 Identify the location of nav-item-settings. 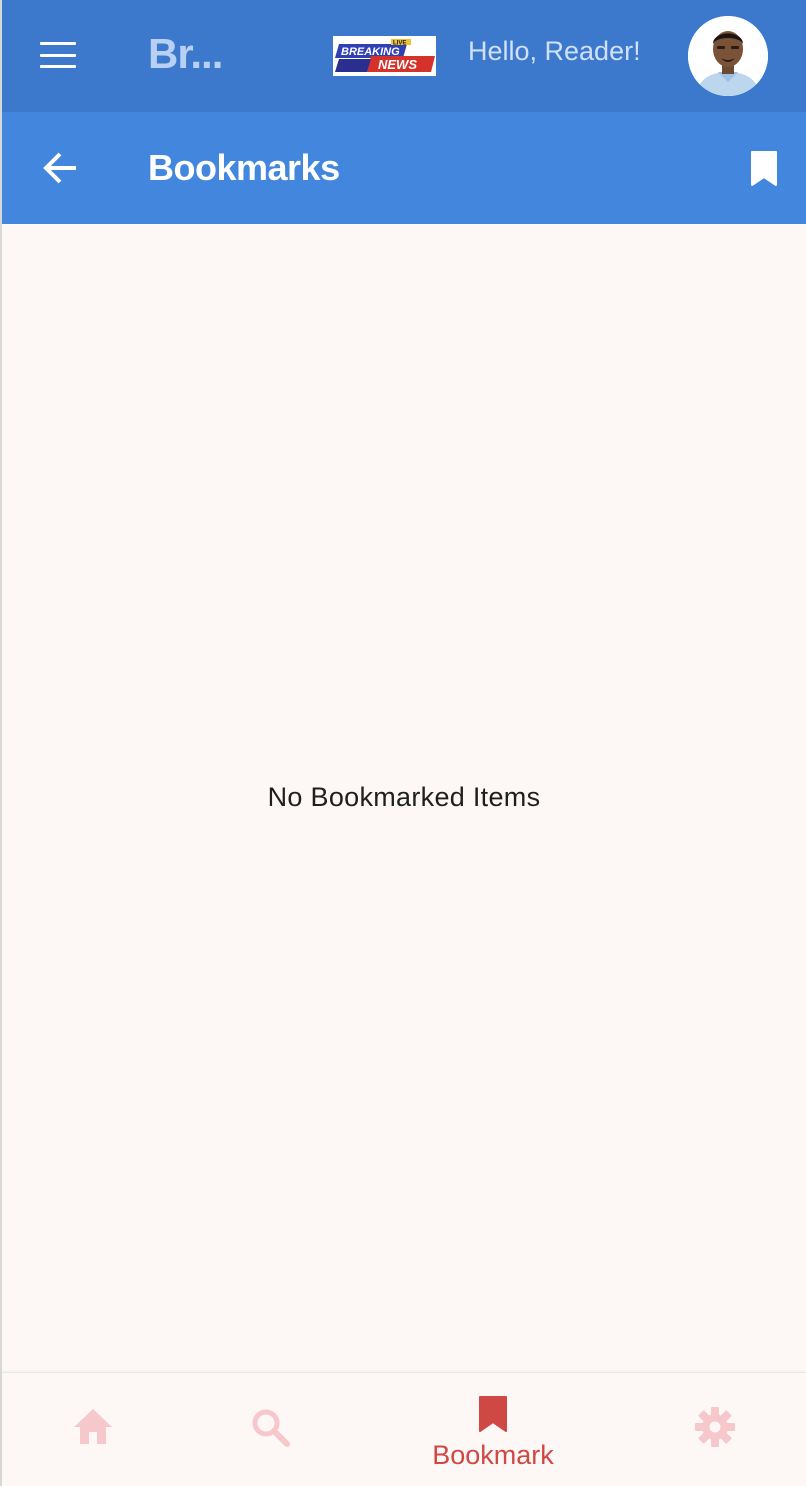
(715, 1429).